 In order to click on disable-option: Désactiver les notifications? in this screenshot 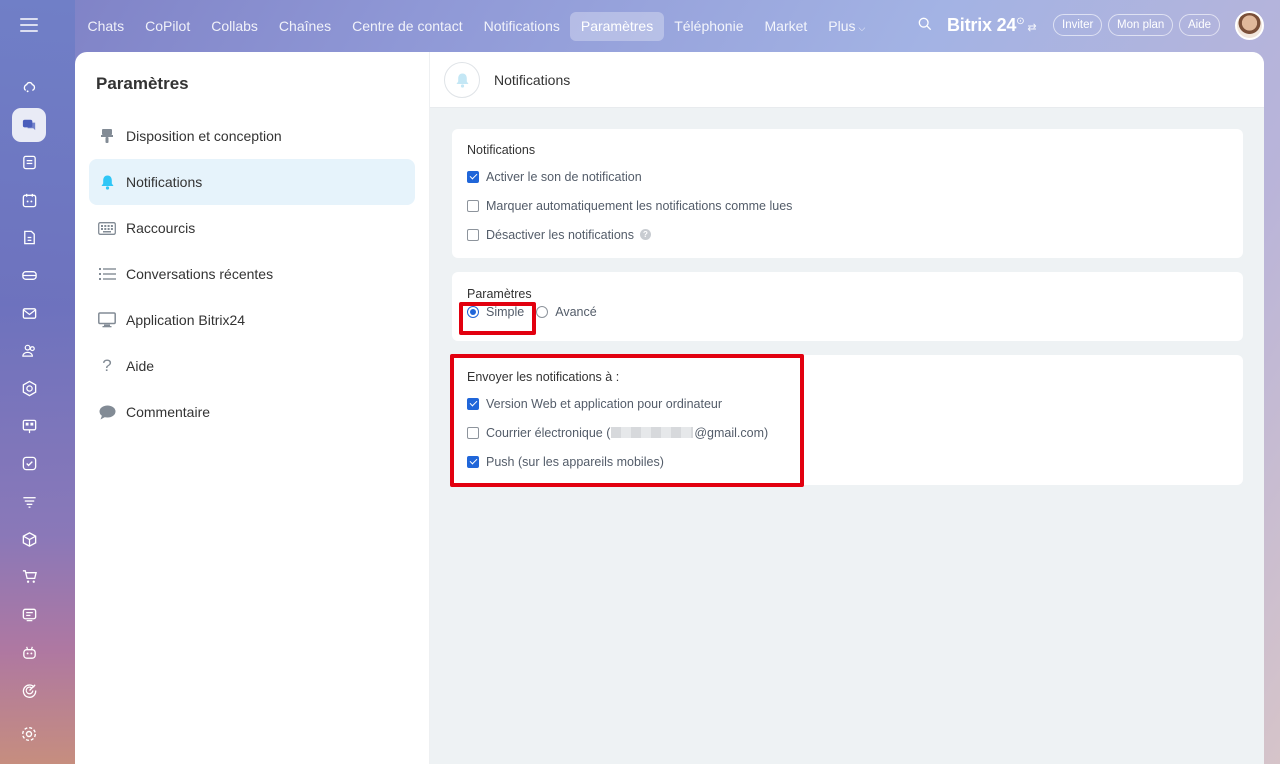, I will do `click(855, 234)`.